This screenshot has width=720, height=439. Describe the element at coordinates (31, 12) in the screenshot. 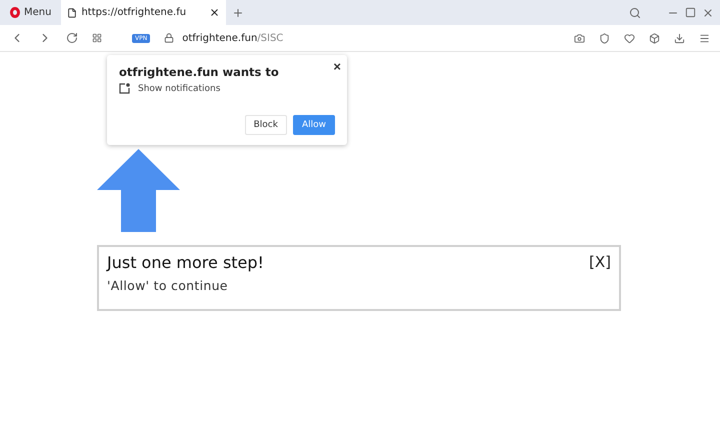

I see `menu-button: Menu` at that location.